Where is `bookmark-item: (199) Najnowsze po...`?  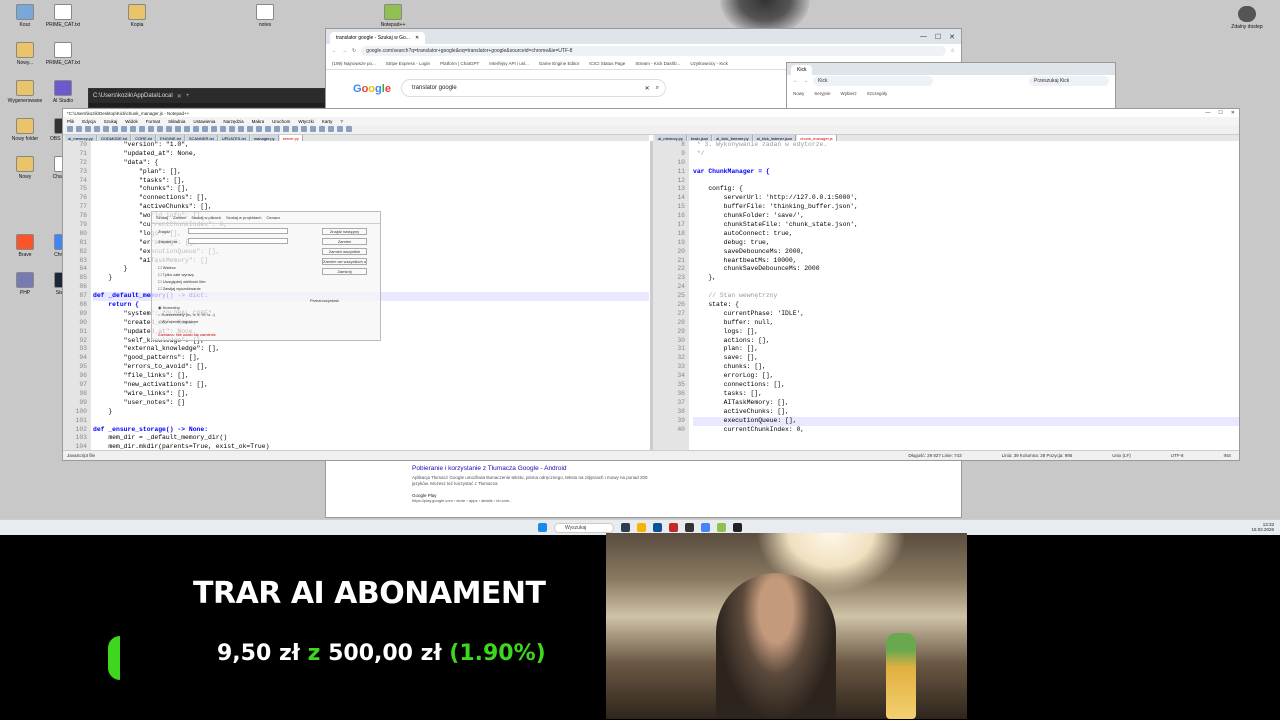
bookmark-item: (199) Najnowsze po... is located at coordinates (354, 63).